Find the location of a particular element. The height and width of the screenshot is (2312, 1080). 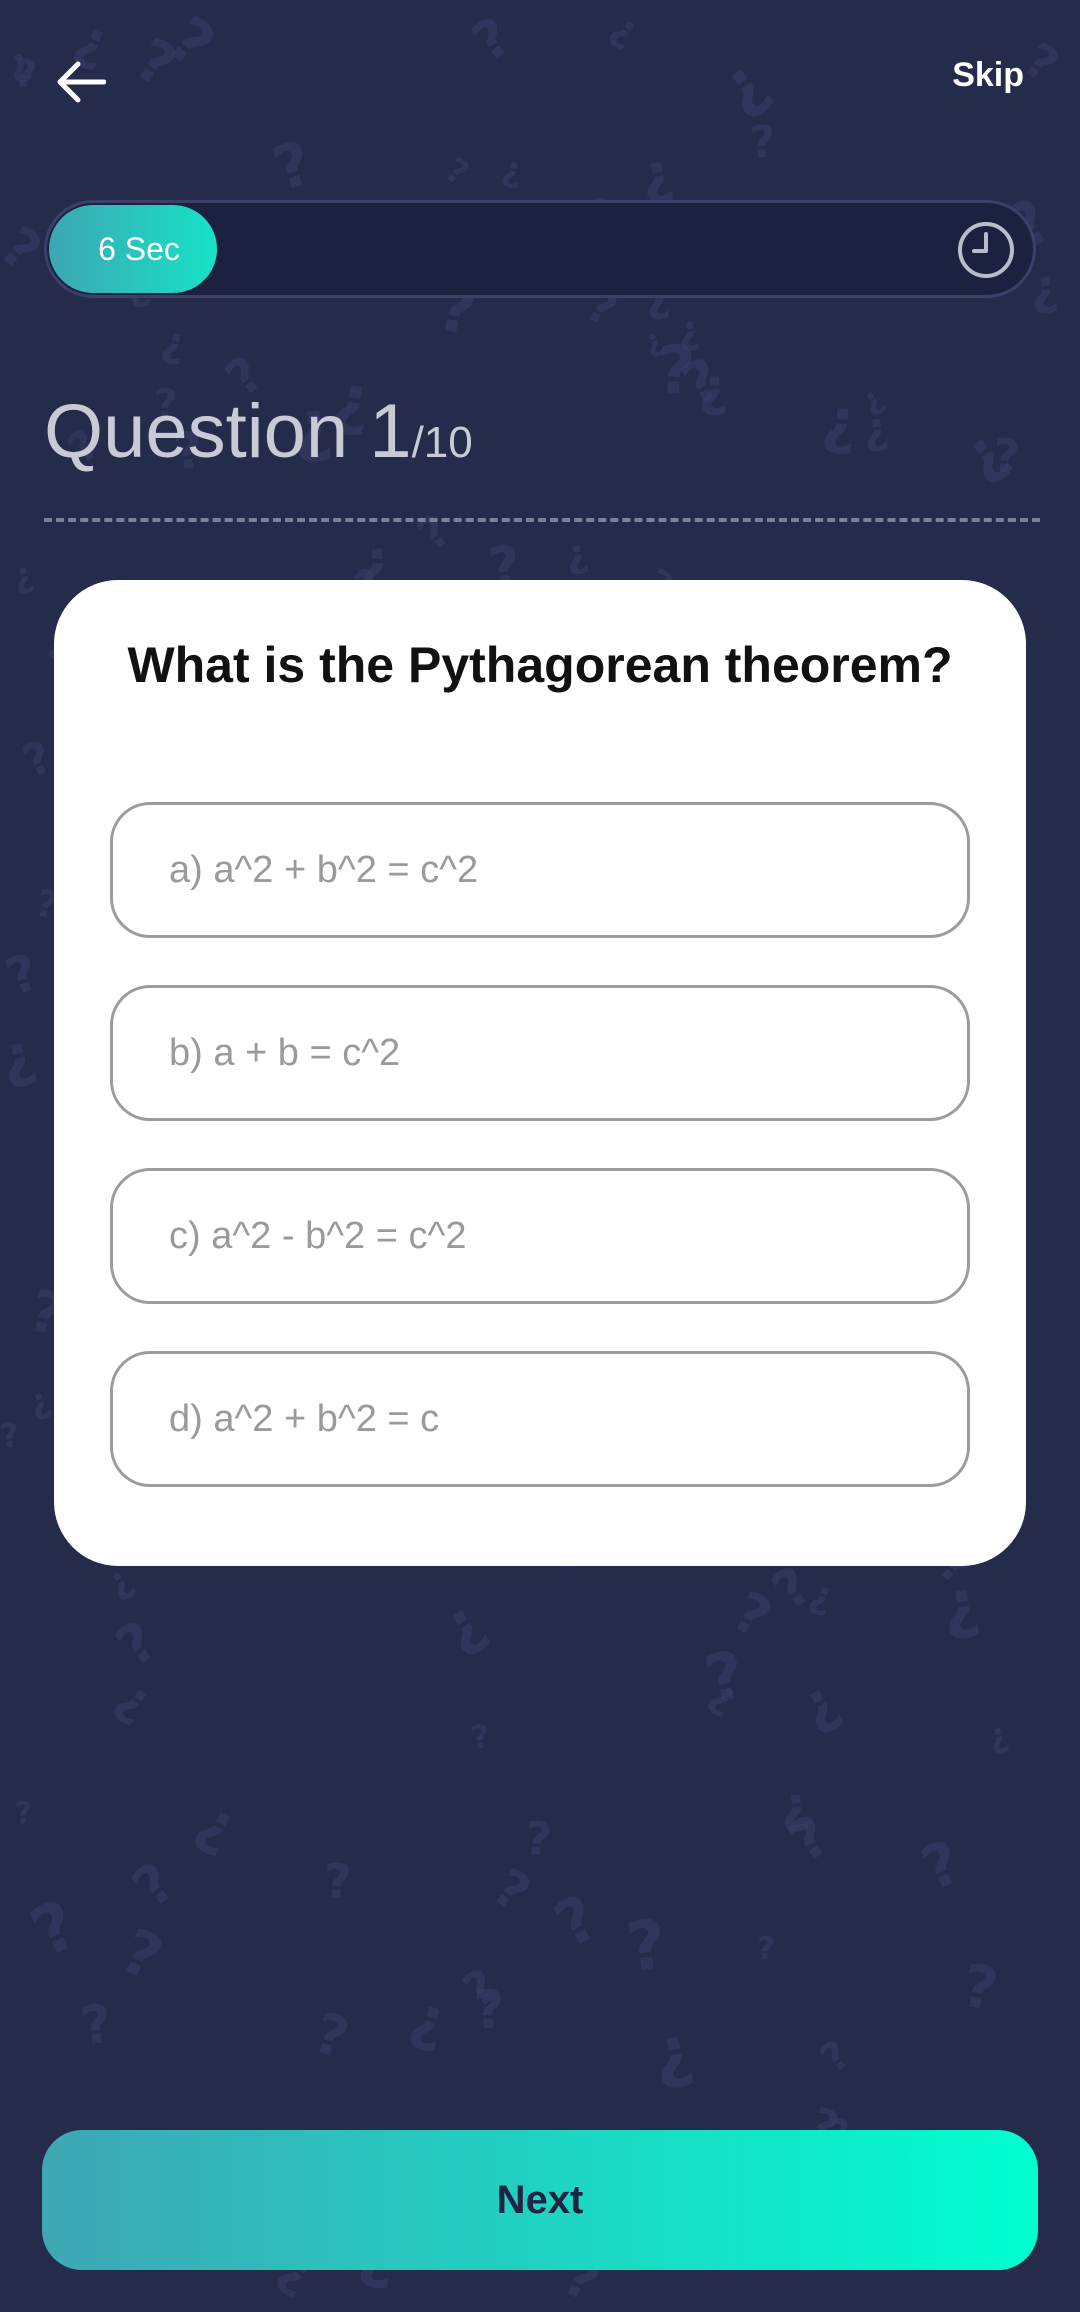

question-number: Question 1 is located at coordinates (228, 431).